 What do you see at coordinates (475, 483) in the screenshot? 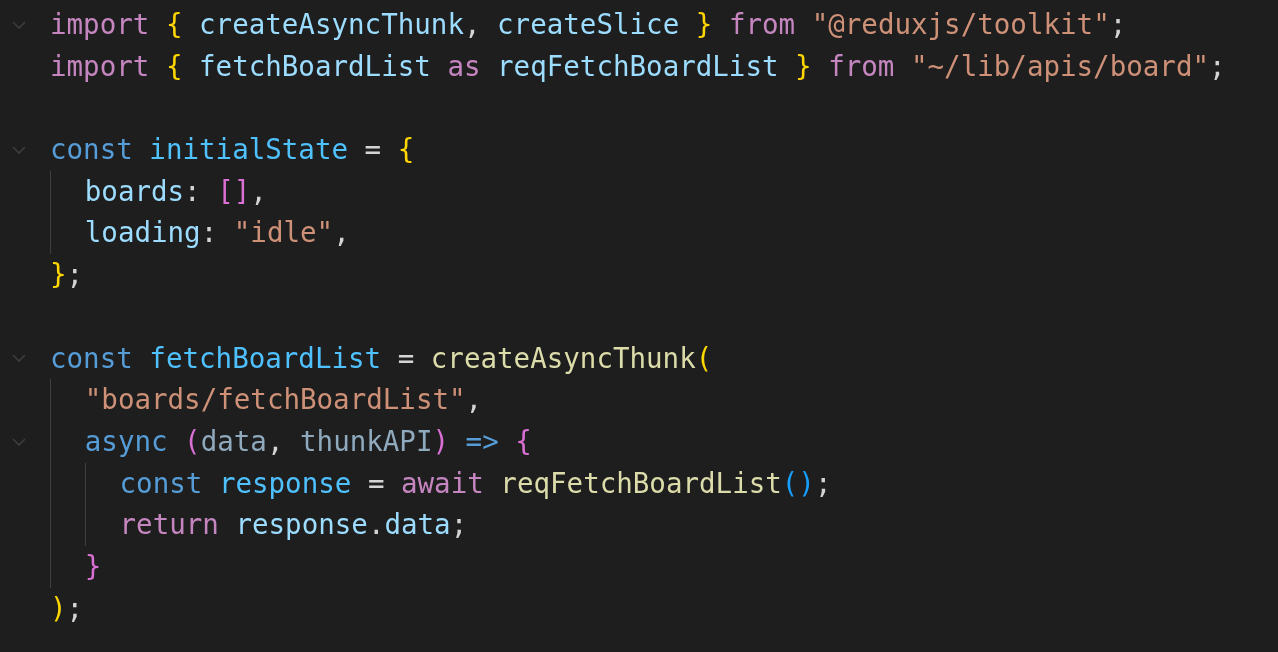
I see `code-line: const response = await reqFetchBoardList();` at bounding box center [475, 483].